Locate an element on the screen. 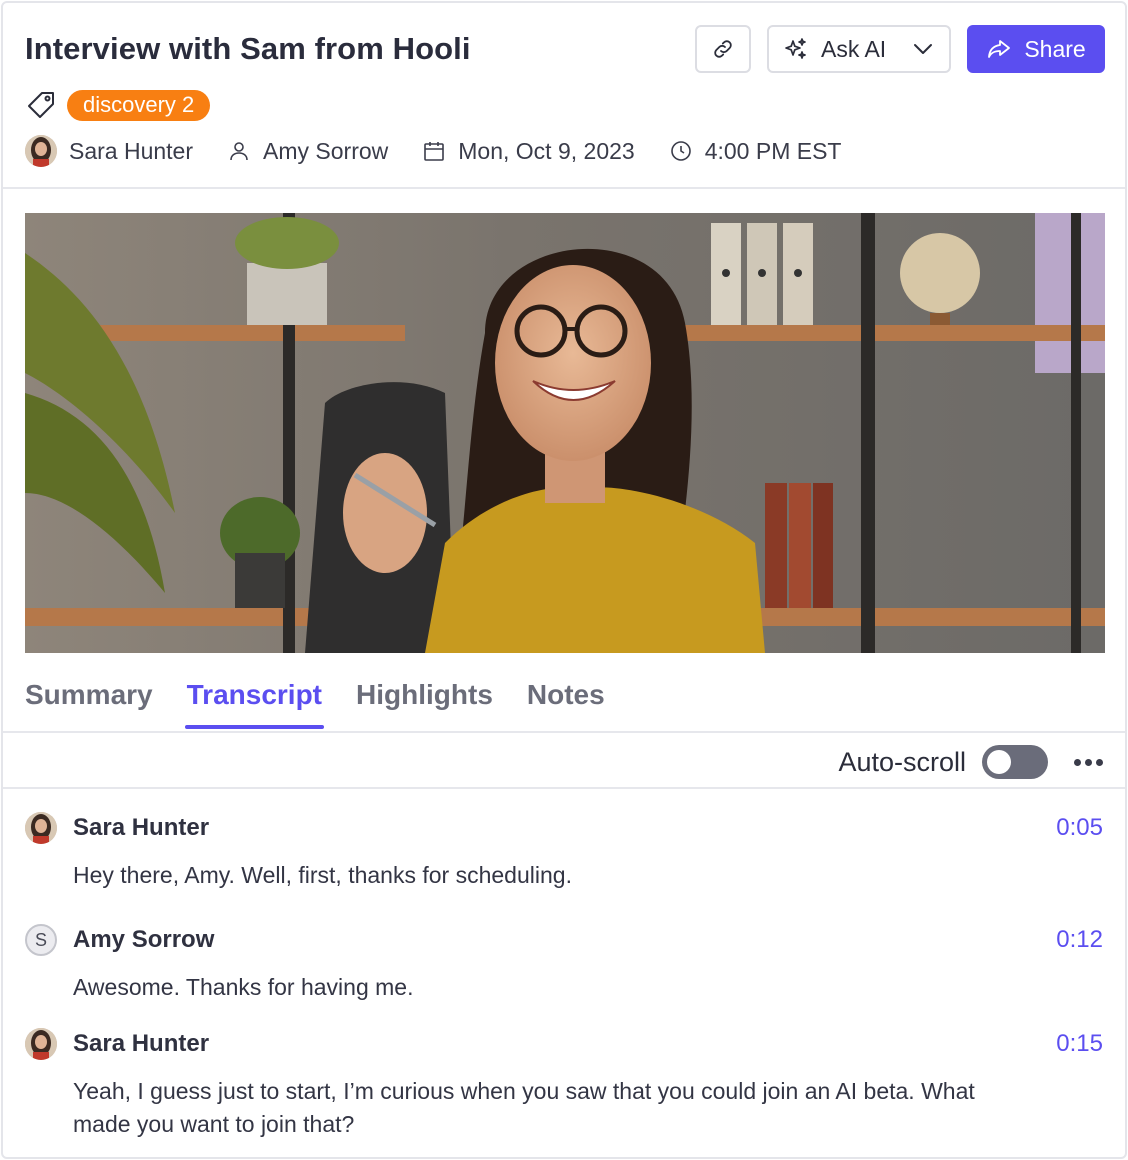 The width and height of the screenshot is (1128, 1160). page-title: Interview with Sam from Hooli is located at coordinates (248, 48).